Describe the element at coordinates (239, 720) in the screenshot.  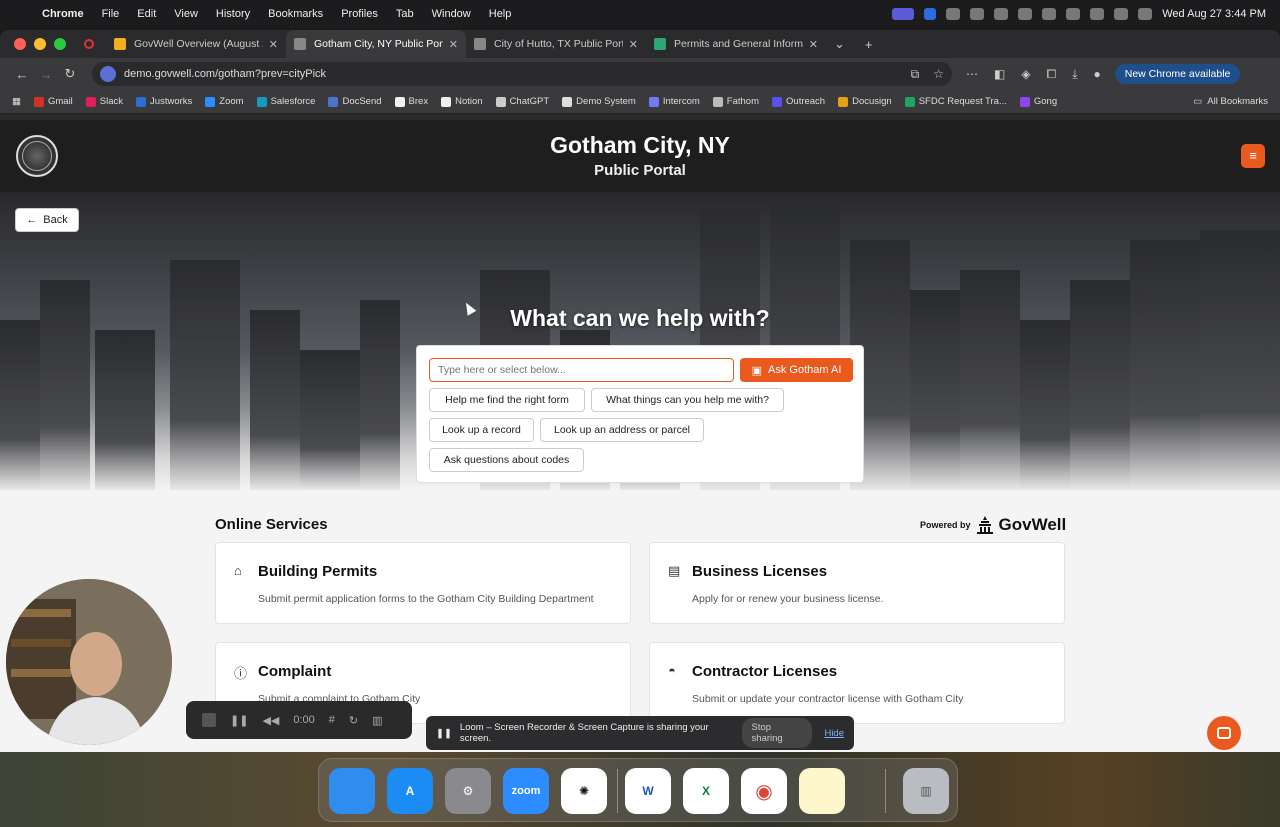
I see `pause-icon: ❚❚` at that location.